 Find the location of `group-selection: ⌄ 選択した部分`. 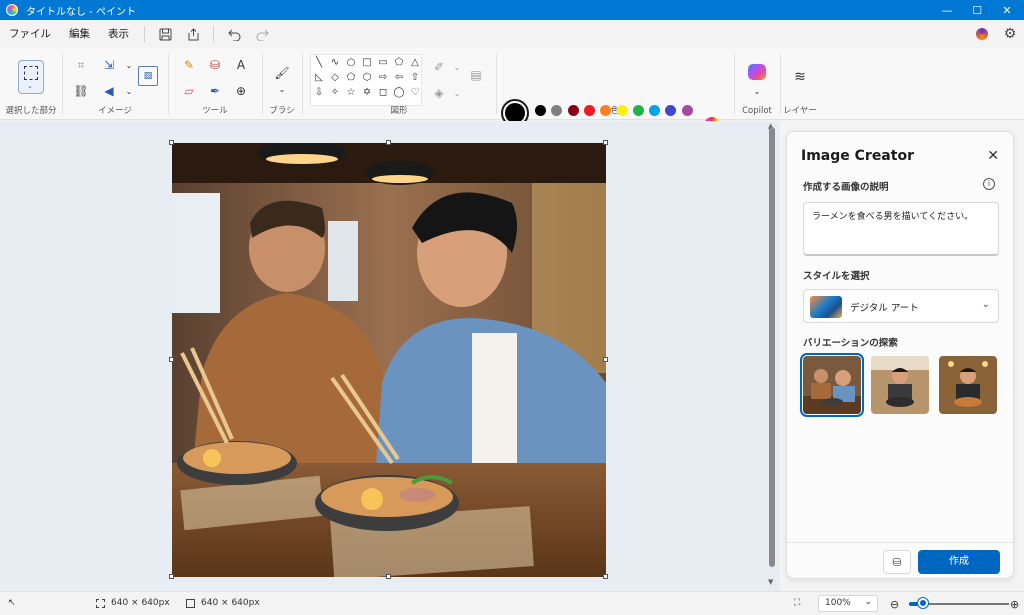

group-selection: ⌄ 選択した部分 is located at coordinates (31, 84).